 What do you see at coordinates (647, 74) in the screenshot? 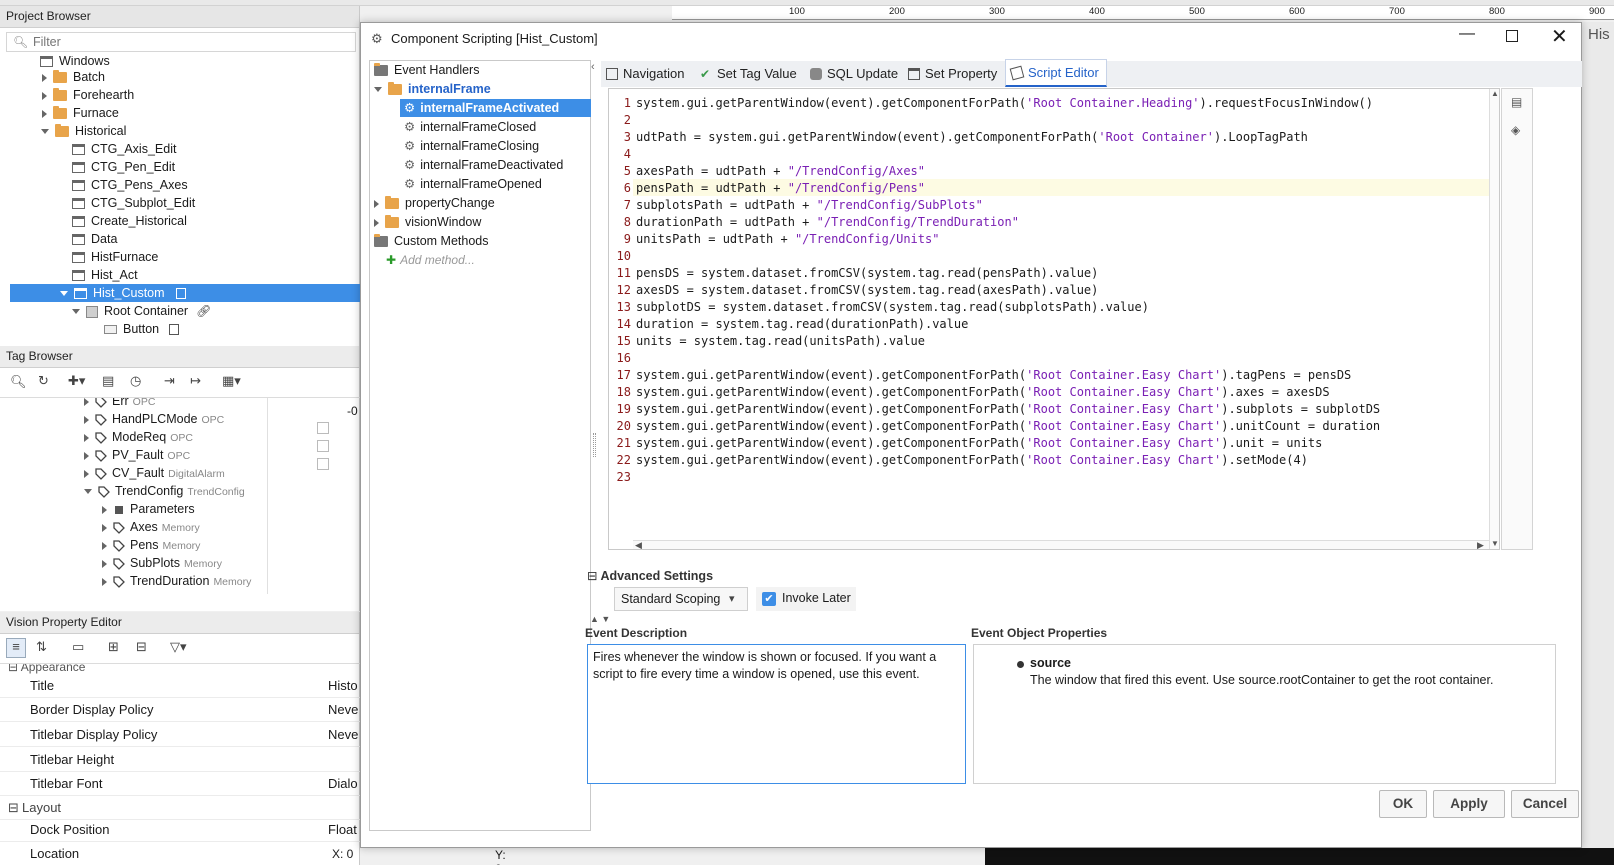
I see `tab-navigation: Navigation` at bounding box center [647, 74].